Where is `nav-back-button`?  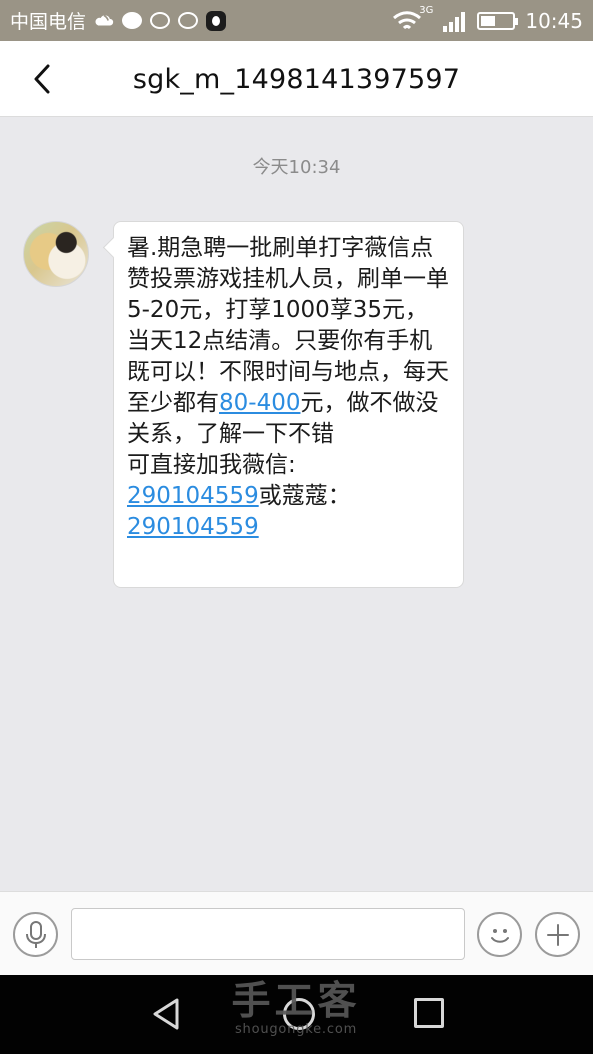
nav-back-button is located at coordinates (166, 1014).